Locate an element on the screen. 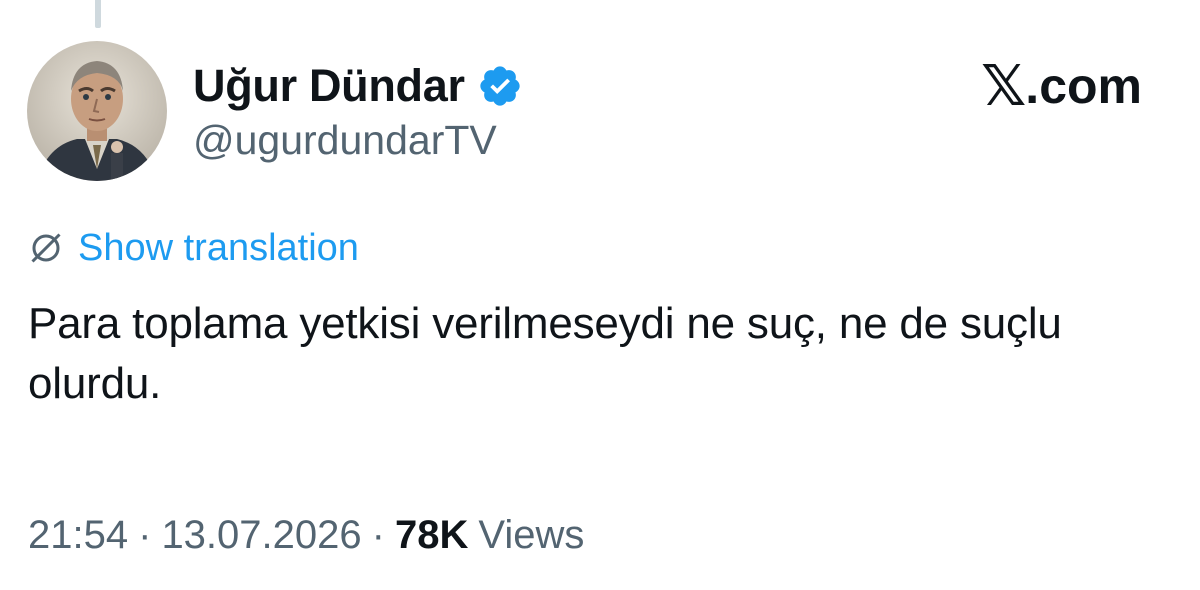 Image resolution: width=1200 pixels, height=590 pixels. tweet-meta: 21:54 · 13.07.2026 · 78K Views is located at coordinates (306, 535).